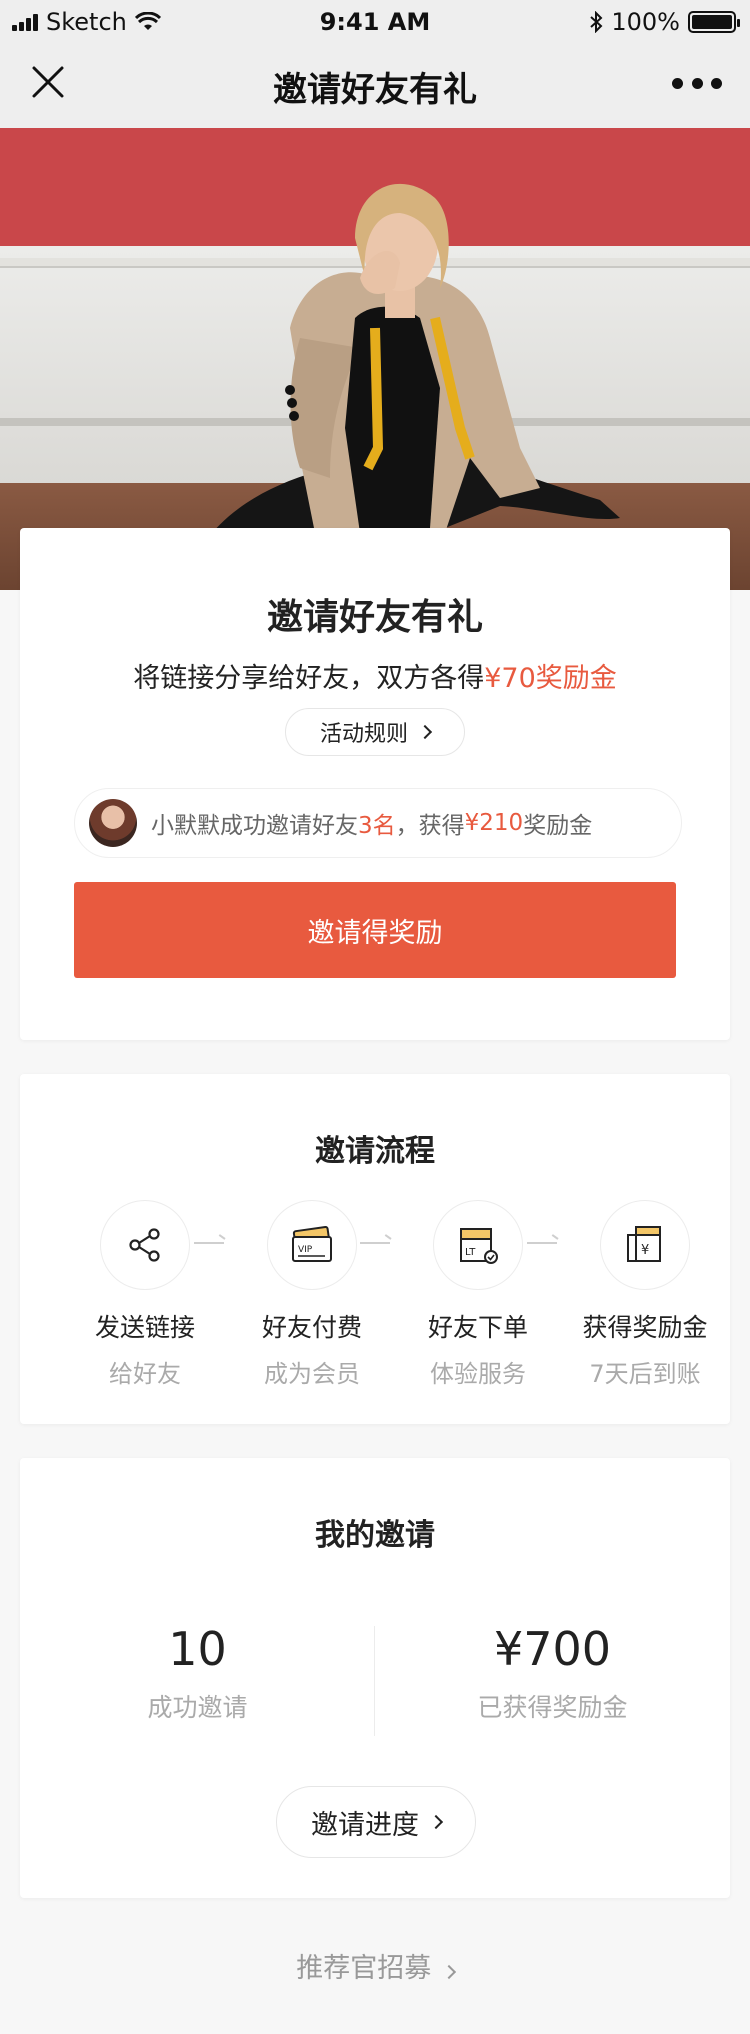 The image size is (750, 2034). I want to click on flow-title: 邀请流程, so click(375, 1151).